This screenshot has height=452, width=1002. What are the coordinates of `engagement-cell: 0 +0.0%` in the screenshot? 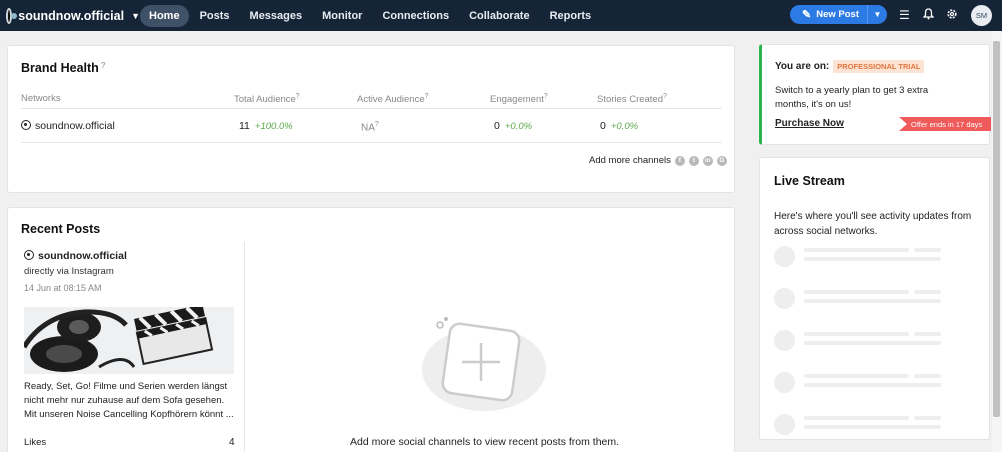 It's located at (513, 126).